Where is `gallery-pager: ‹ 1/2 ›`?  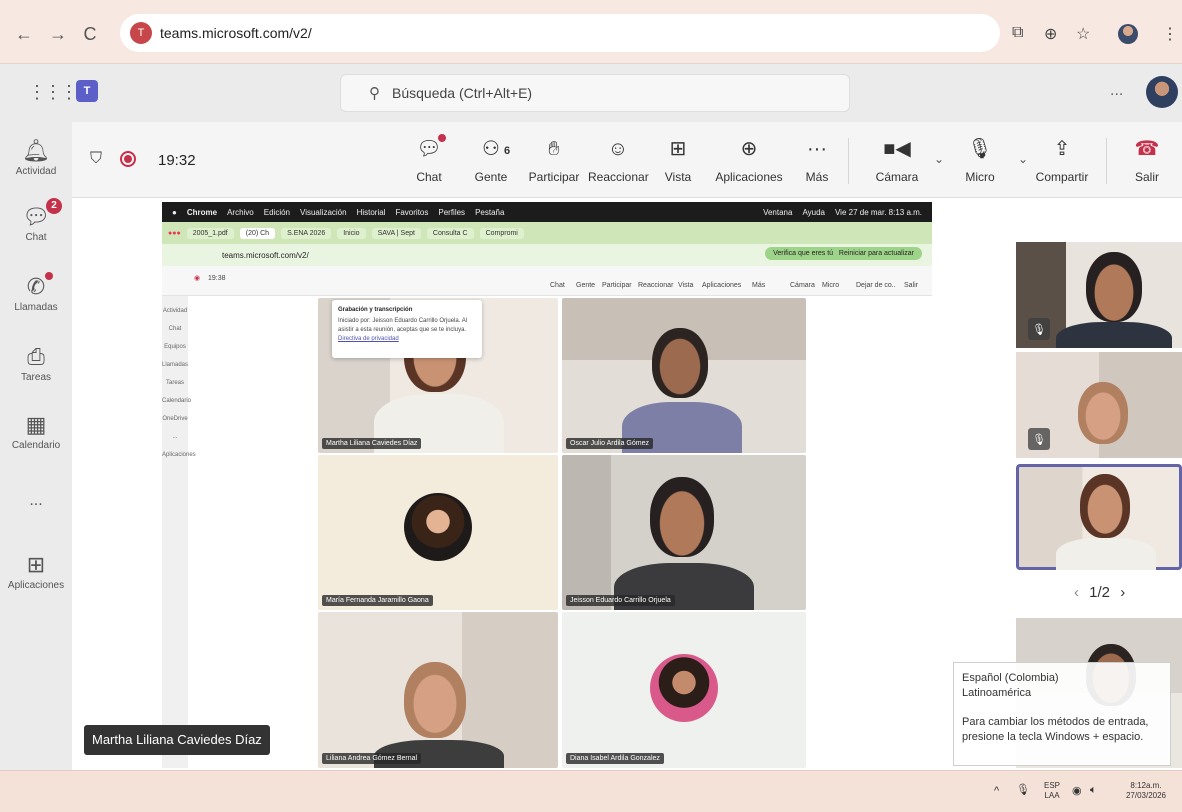
gallery-pager: ‹ 1/2 › is located at coordinates (1099, 592).